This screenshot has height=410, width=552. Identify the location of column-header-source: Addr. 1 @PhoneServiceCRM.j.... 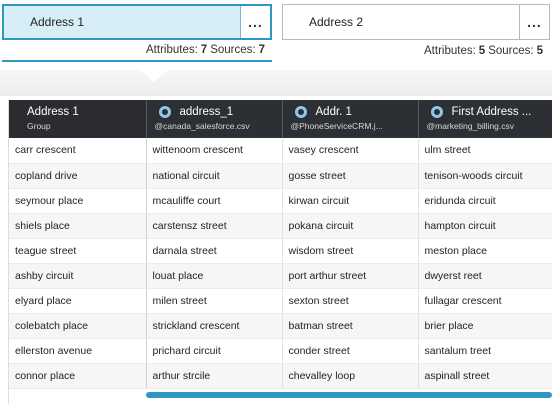
(350, 119).